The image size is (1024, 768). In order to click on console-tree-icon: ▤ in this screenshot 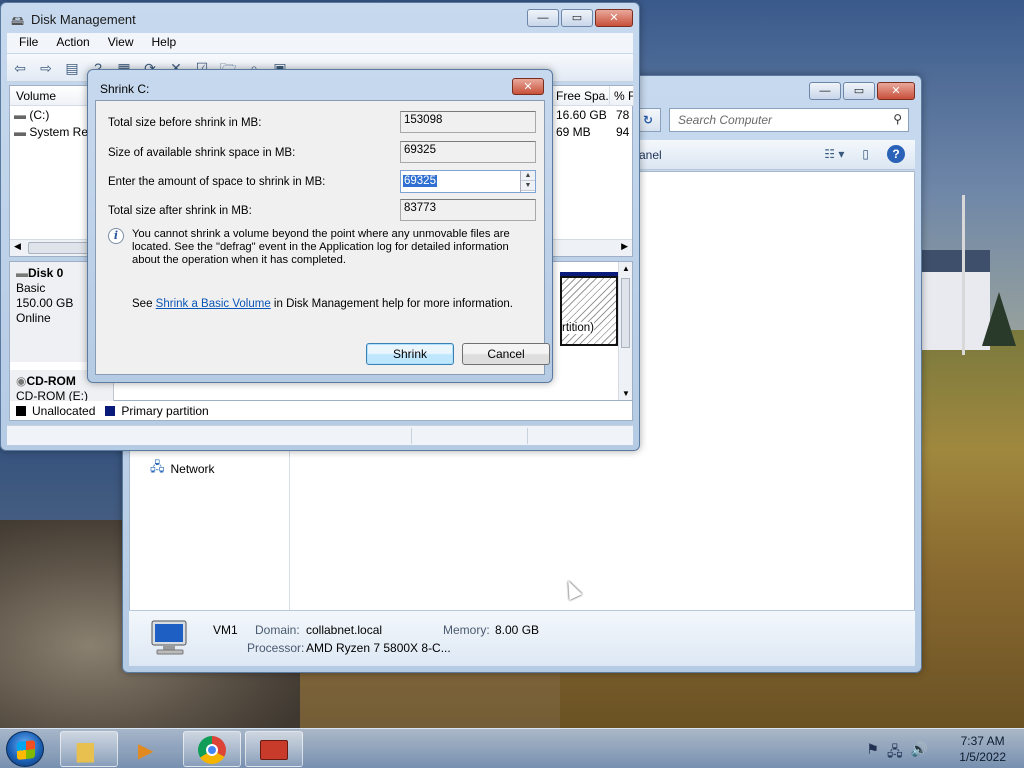, I will do `click(72, 68)`.